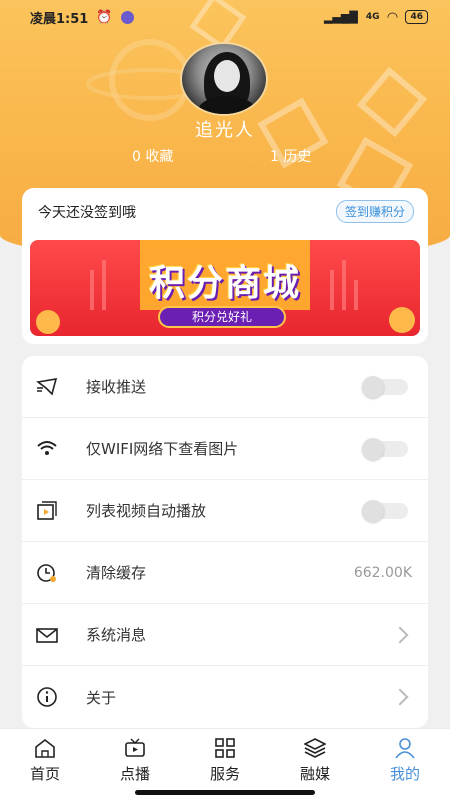 The height and width of the screenshot is (800, 450). Describe the element at coordinates (385, 386) in the screenshot. I see `push-toggle` at that location.